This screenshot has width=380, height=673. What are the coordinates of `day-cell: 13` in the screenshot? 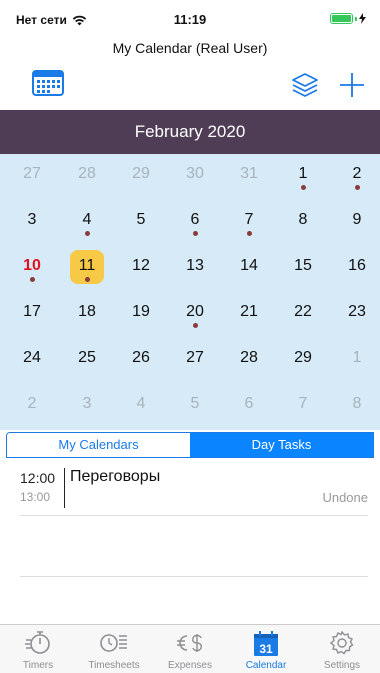 It's located at (195, 269).